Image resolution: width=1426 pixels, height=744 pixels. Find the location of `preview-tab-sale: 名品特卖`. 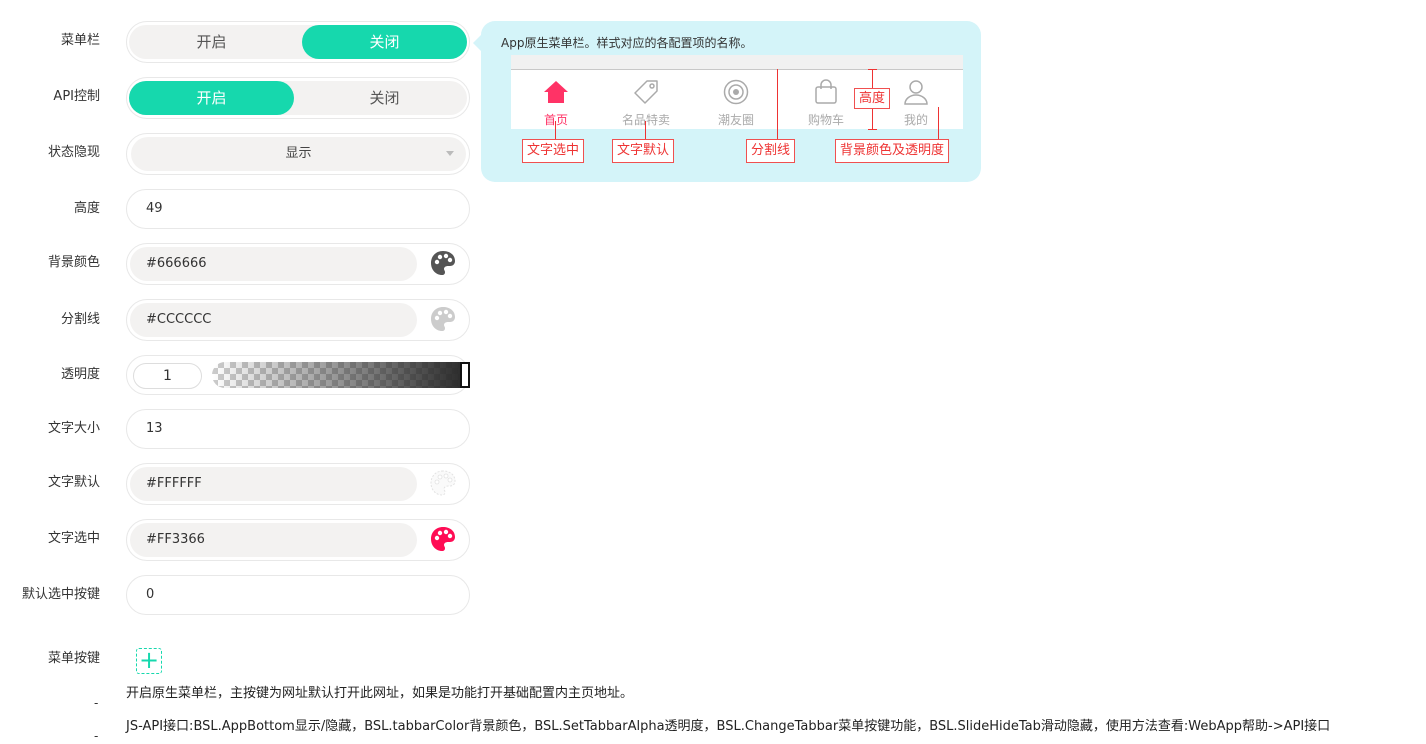

preview-tab-sale: 名品特卖 is located at coordinates (646, 103).